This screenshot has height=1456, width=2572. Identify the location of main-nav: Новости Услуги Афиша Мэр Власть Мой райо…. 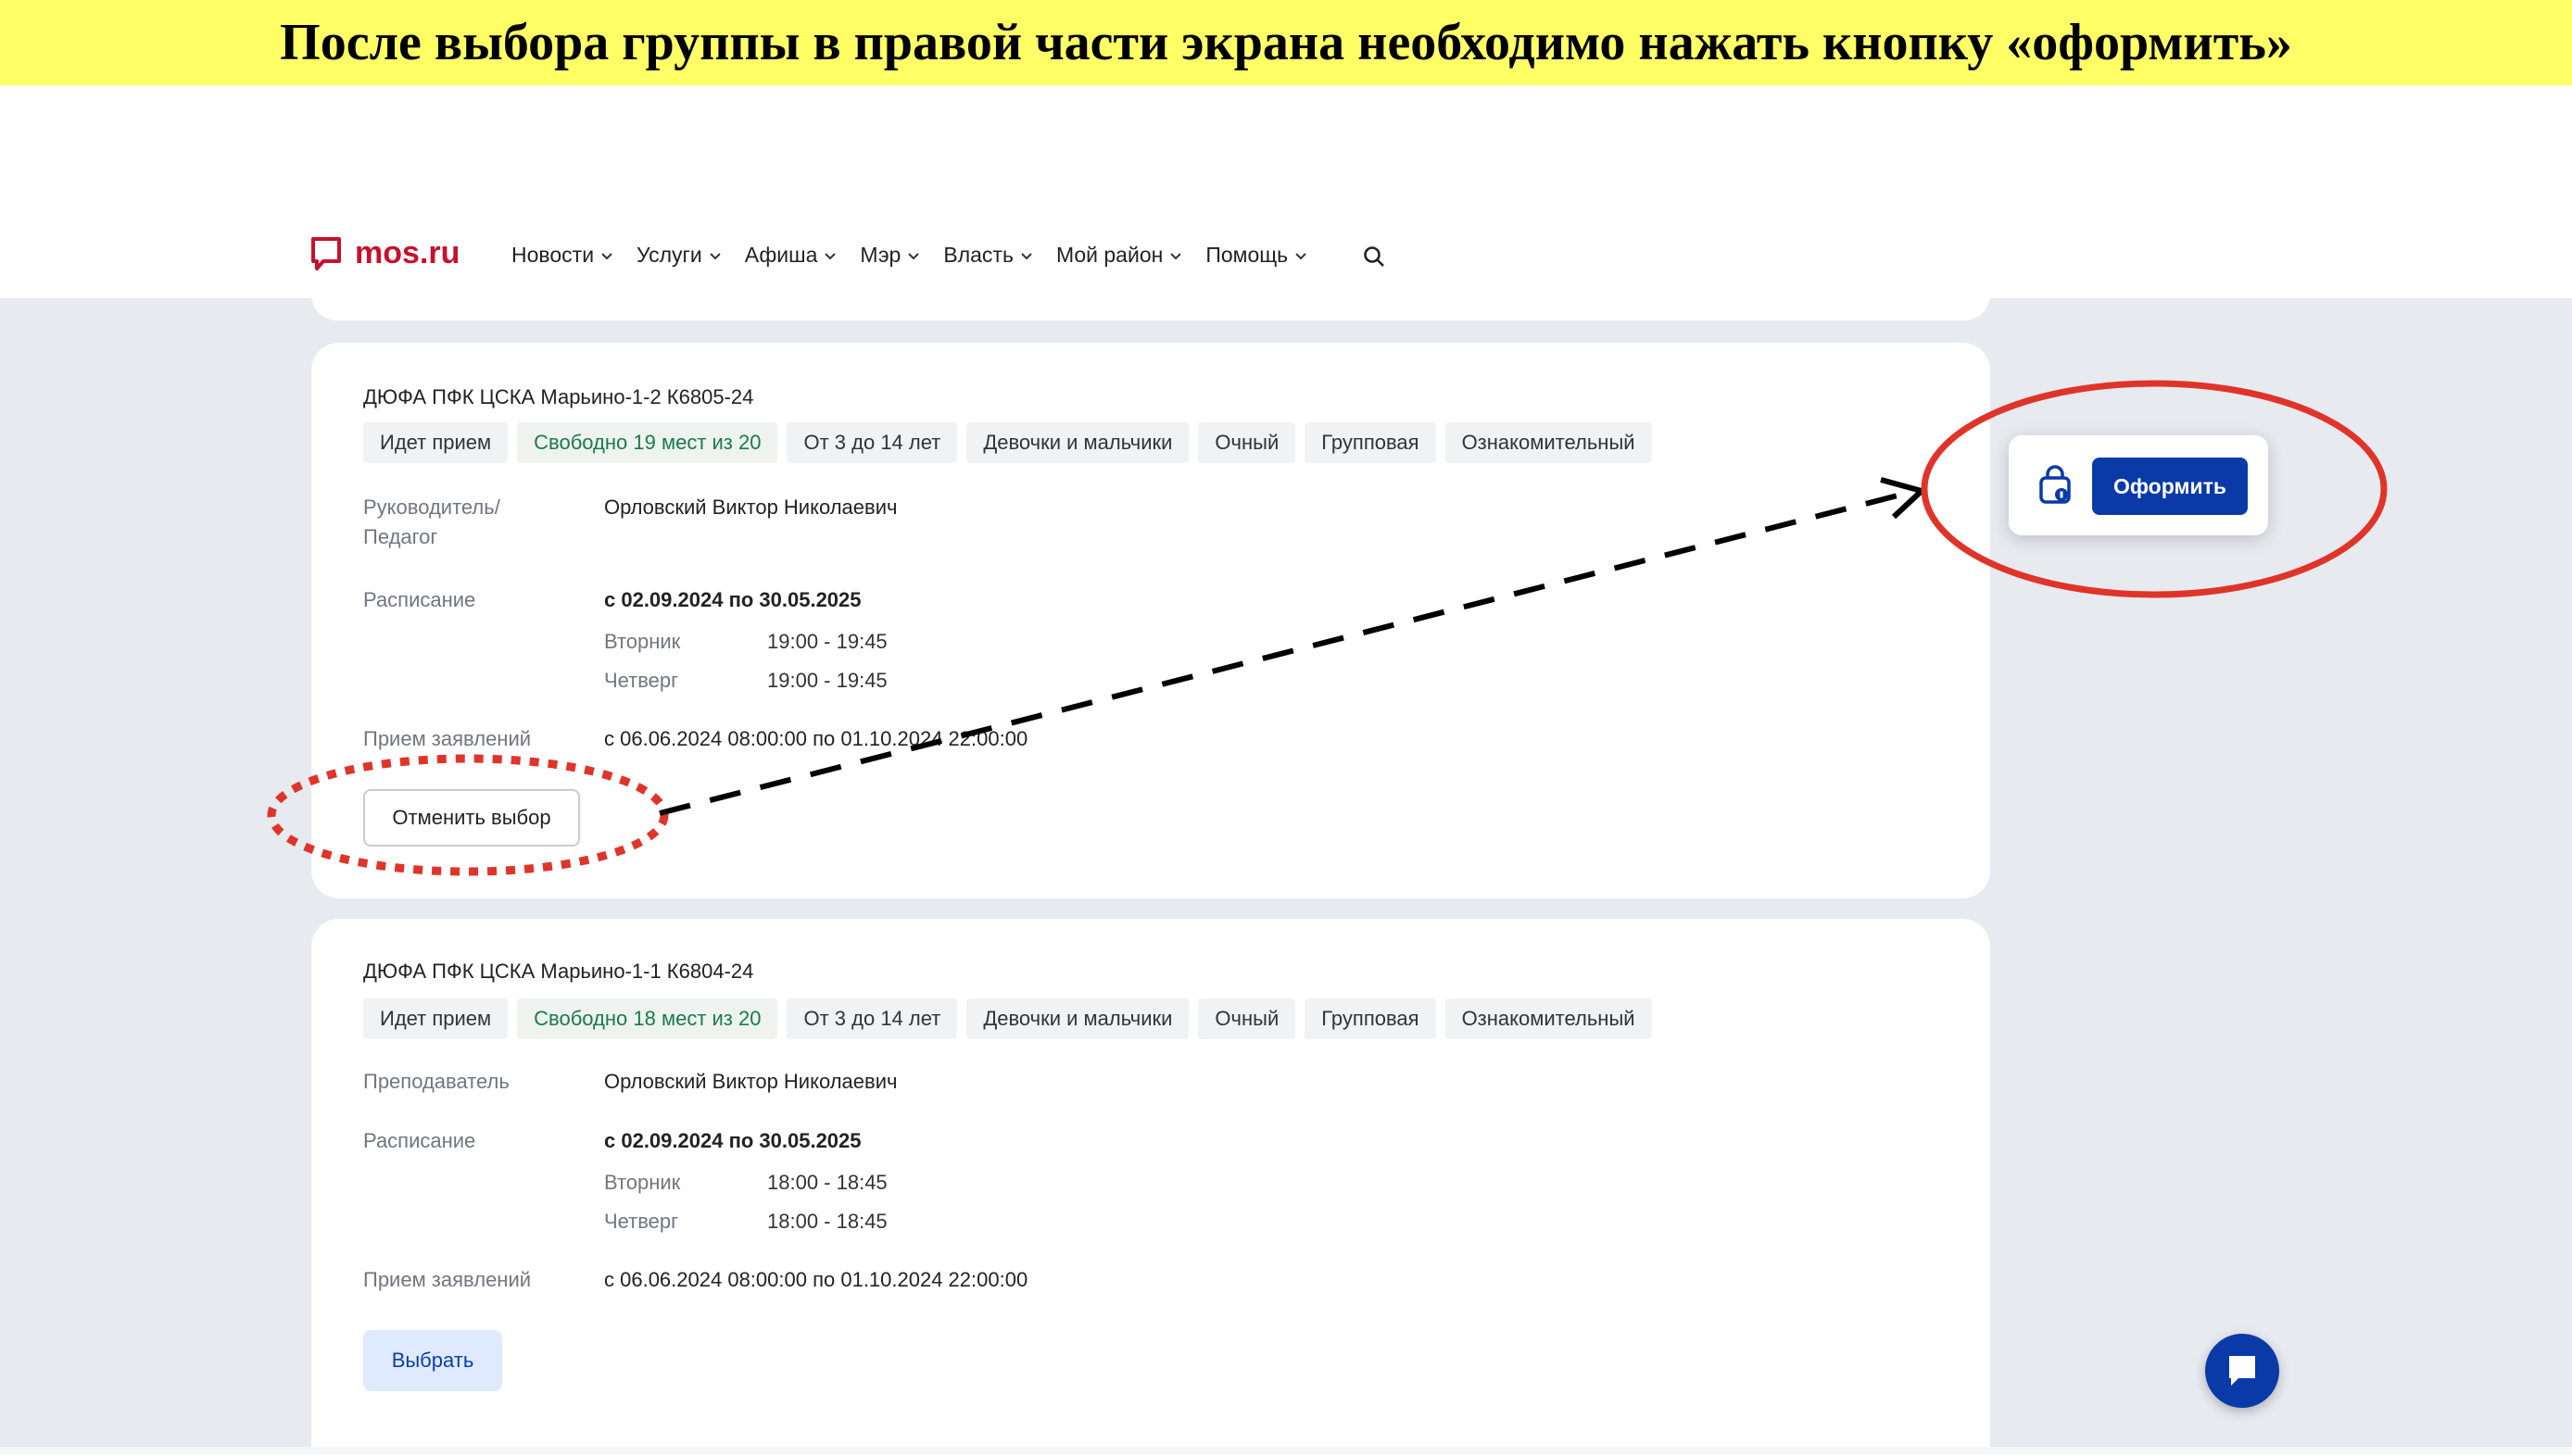
(921, 255).